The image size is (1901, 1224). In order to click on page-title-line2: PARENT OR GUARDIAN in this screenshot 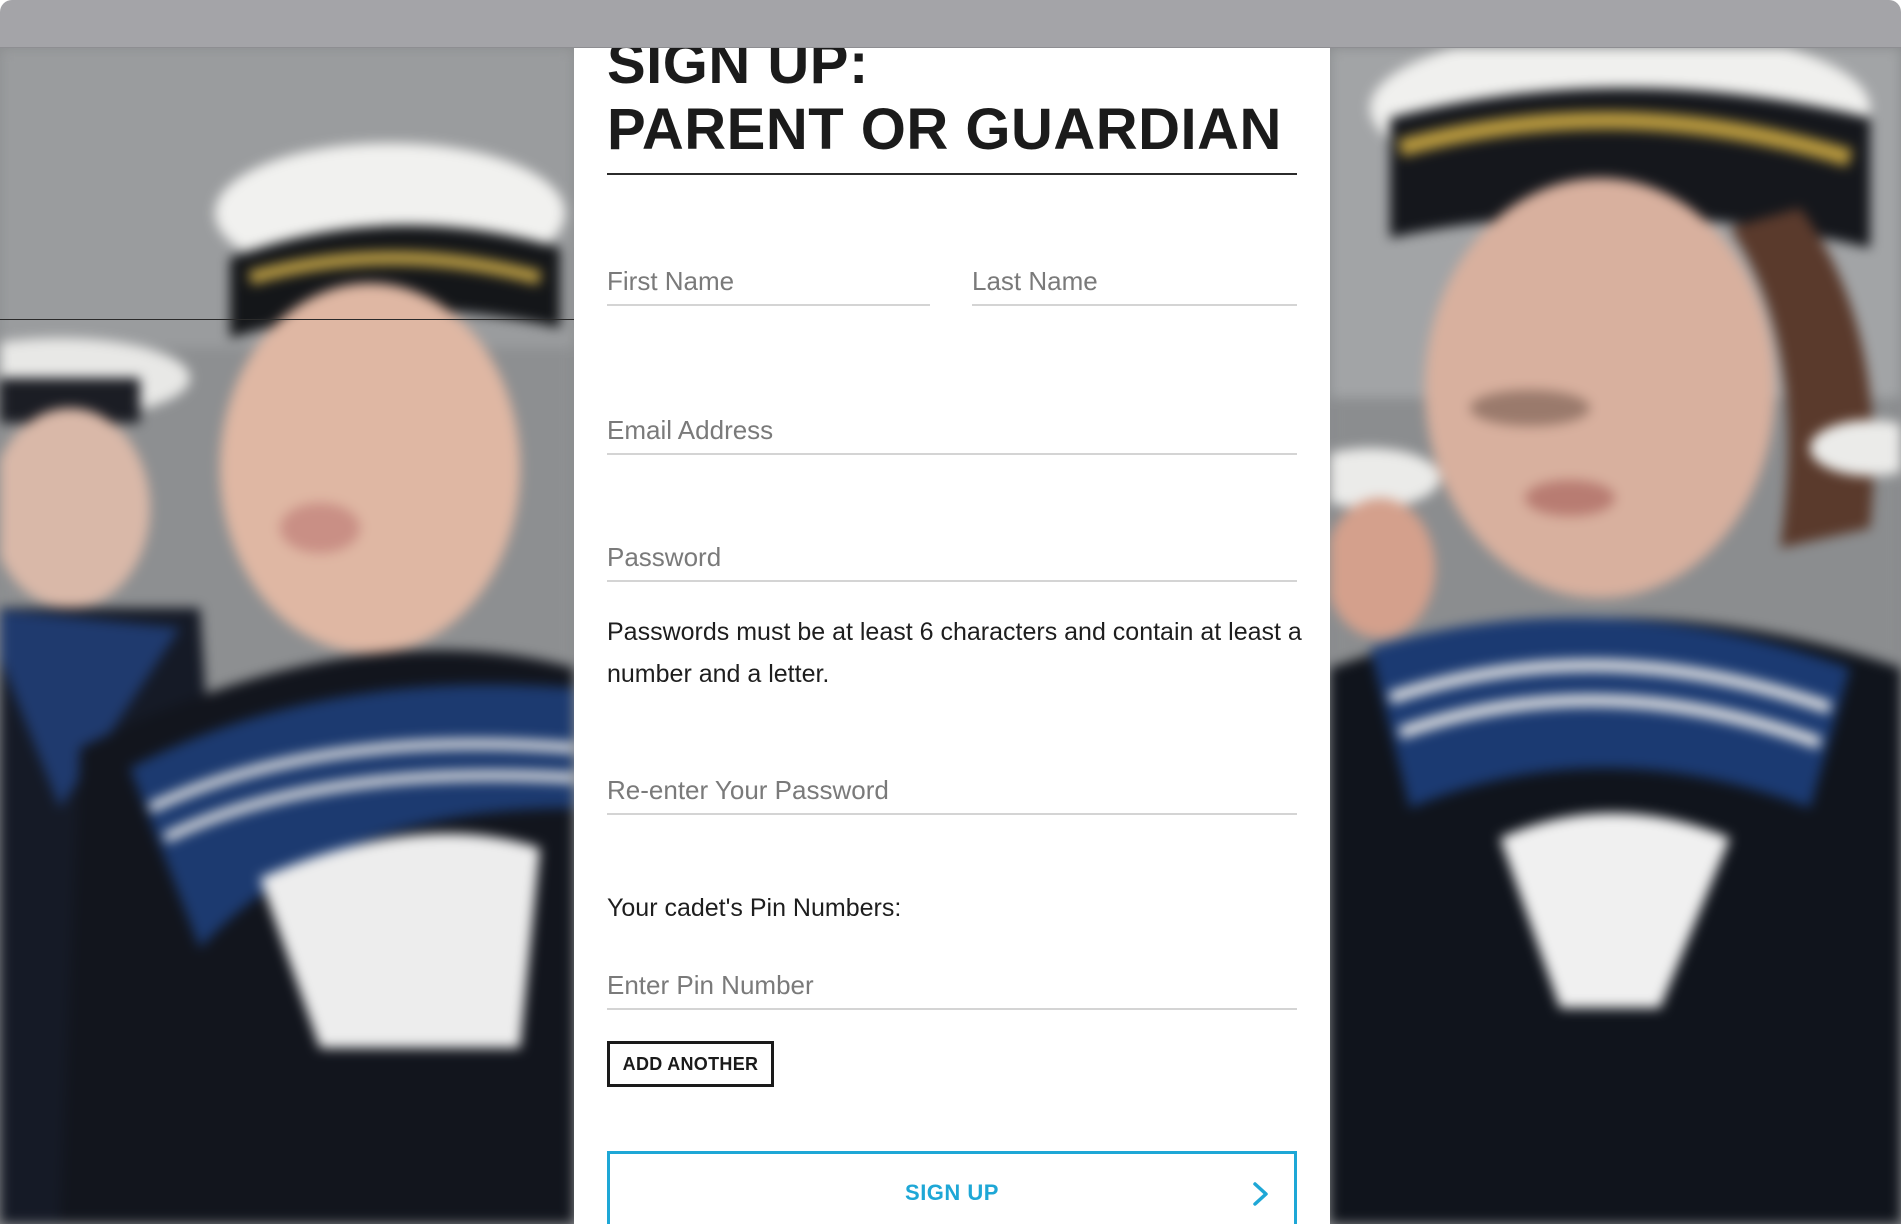, I will do `click(944, 129)`.